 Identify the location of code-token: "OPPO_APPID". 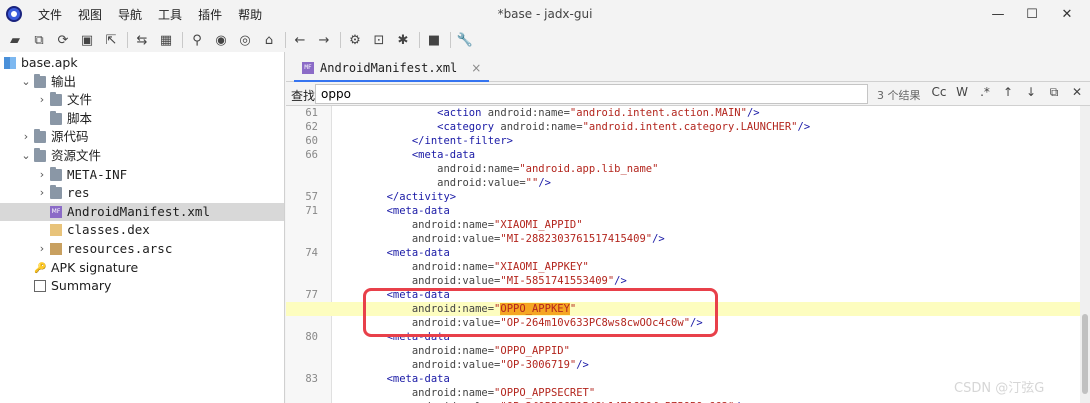
(532, 351).